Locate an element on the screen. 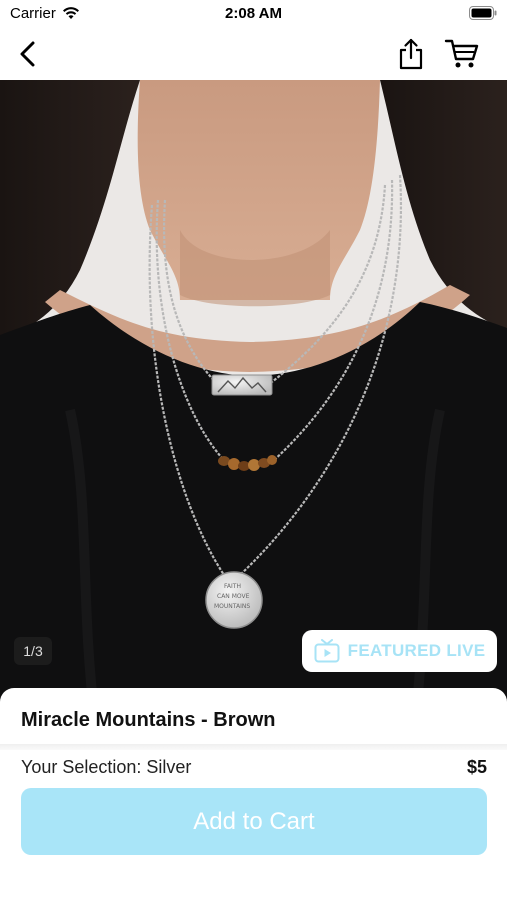 This screenshot has width=507, height=900. featured-live-label: FEATURED LIVE is located at coordinates (416, 650).